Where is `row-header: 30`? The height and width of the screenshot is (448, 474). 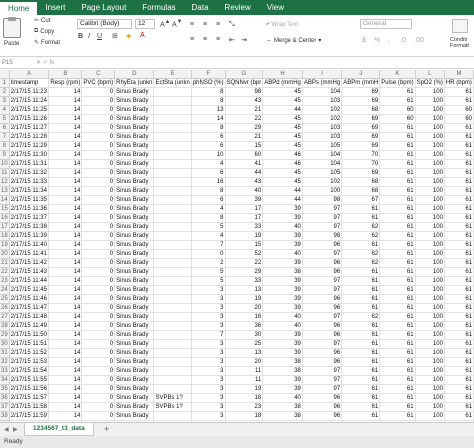
row-header: 30 is located at coordinates (5, 344).